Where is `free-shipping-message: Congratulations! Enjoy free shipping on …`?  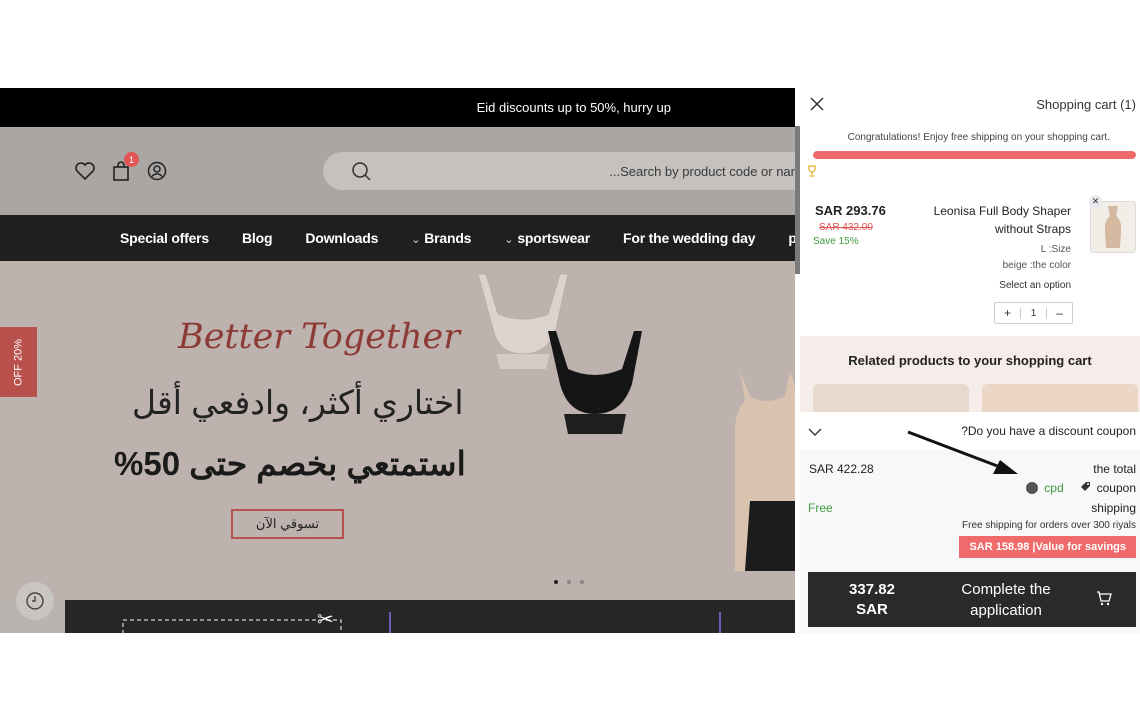
free-shipping-message: Congratulations! Enjoy free shipping on … is located at coordinates (978, 137).